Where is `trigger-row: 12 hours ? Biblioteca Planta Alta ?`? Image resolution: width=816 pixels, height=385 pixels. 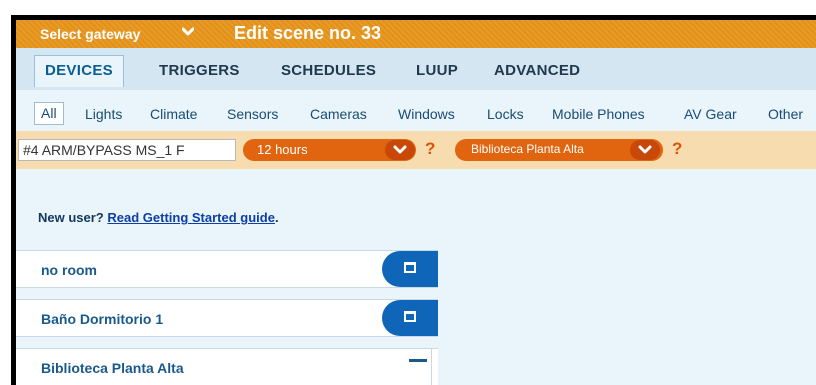
trigger-row: 12 hours ? Biblioteca Planta Alta ? is located at coordinates (416, 150).